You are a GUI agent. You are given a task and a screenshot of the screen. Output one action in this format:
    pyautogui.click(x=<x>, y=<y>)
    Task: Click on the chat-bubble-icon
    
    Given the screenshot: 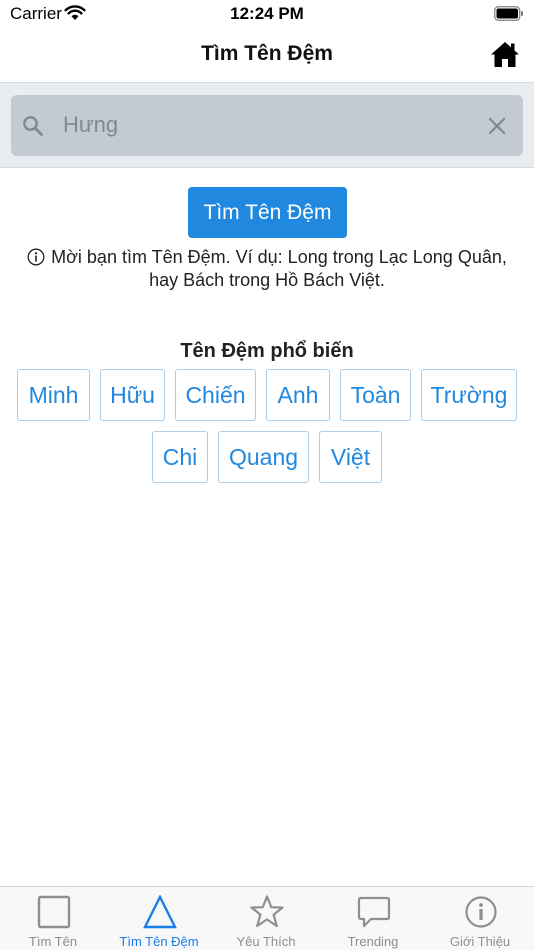 What is the action you would take?
    pyautogui.click(x=374, y=912)
    